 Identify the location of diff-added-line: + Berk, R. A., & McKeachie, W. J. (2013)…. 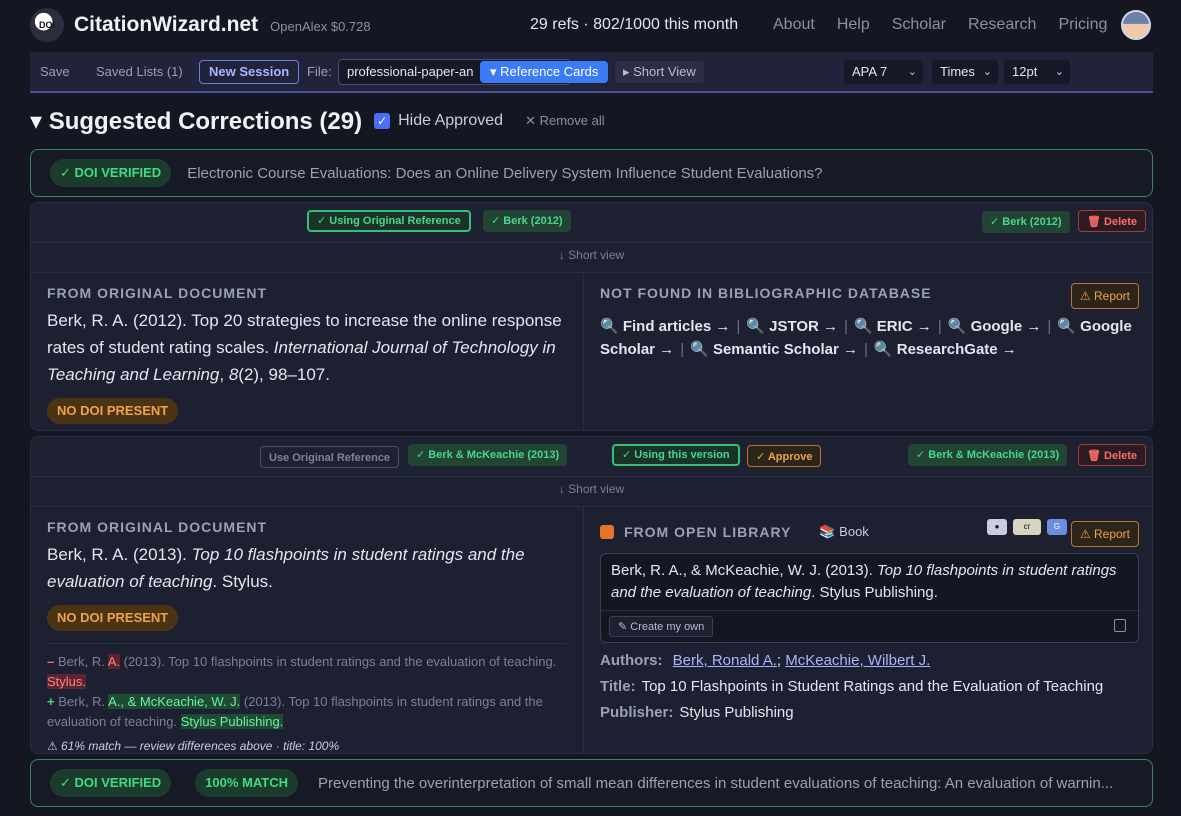
(295, 711).